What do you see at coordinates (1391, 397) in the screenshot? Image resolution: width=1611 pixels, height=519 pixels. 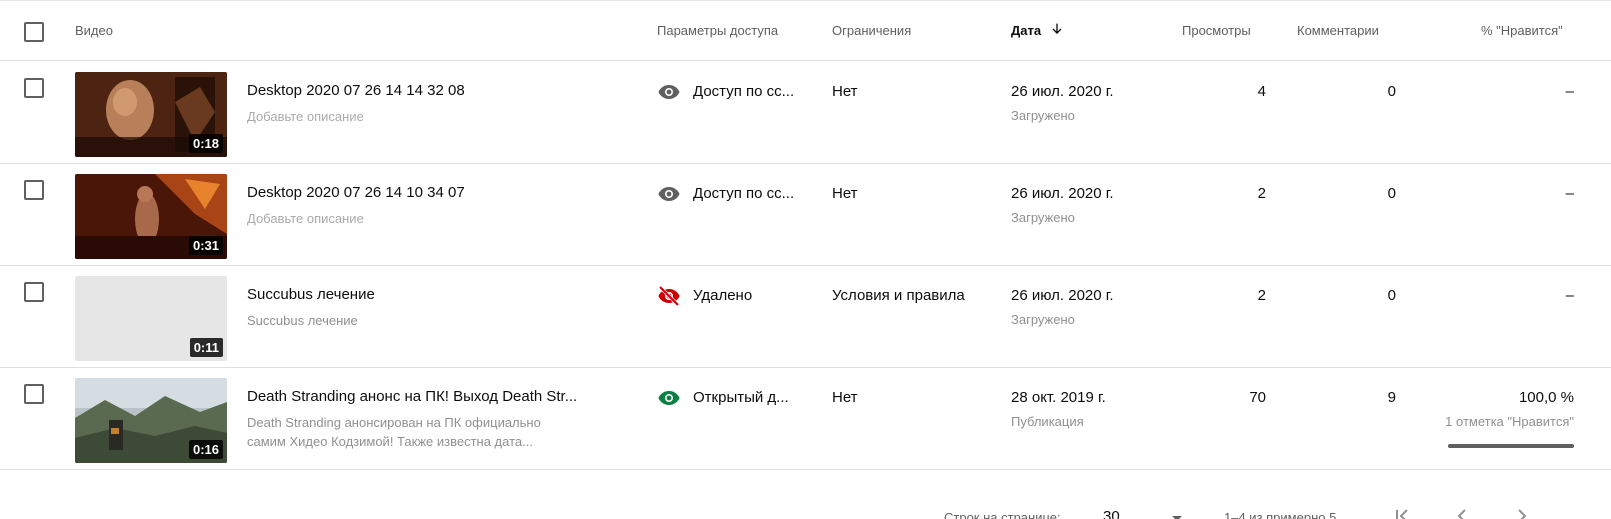 I see `comments-value: 9` at bounding box center [1391, 397].